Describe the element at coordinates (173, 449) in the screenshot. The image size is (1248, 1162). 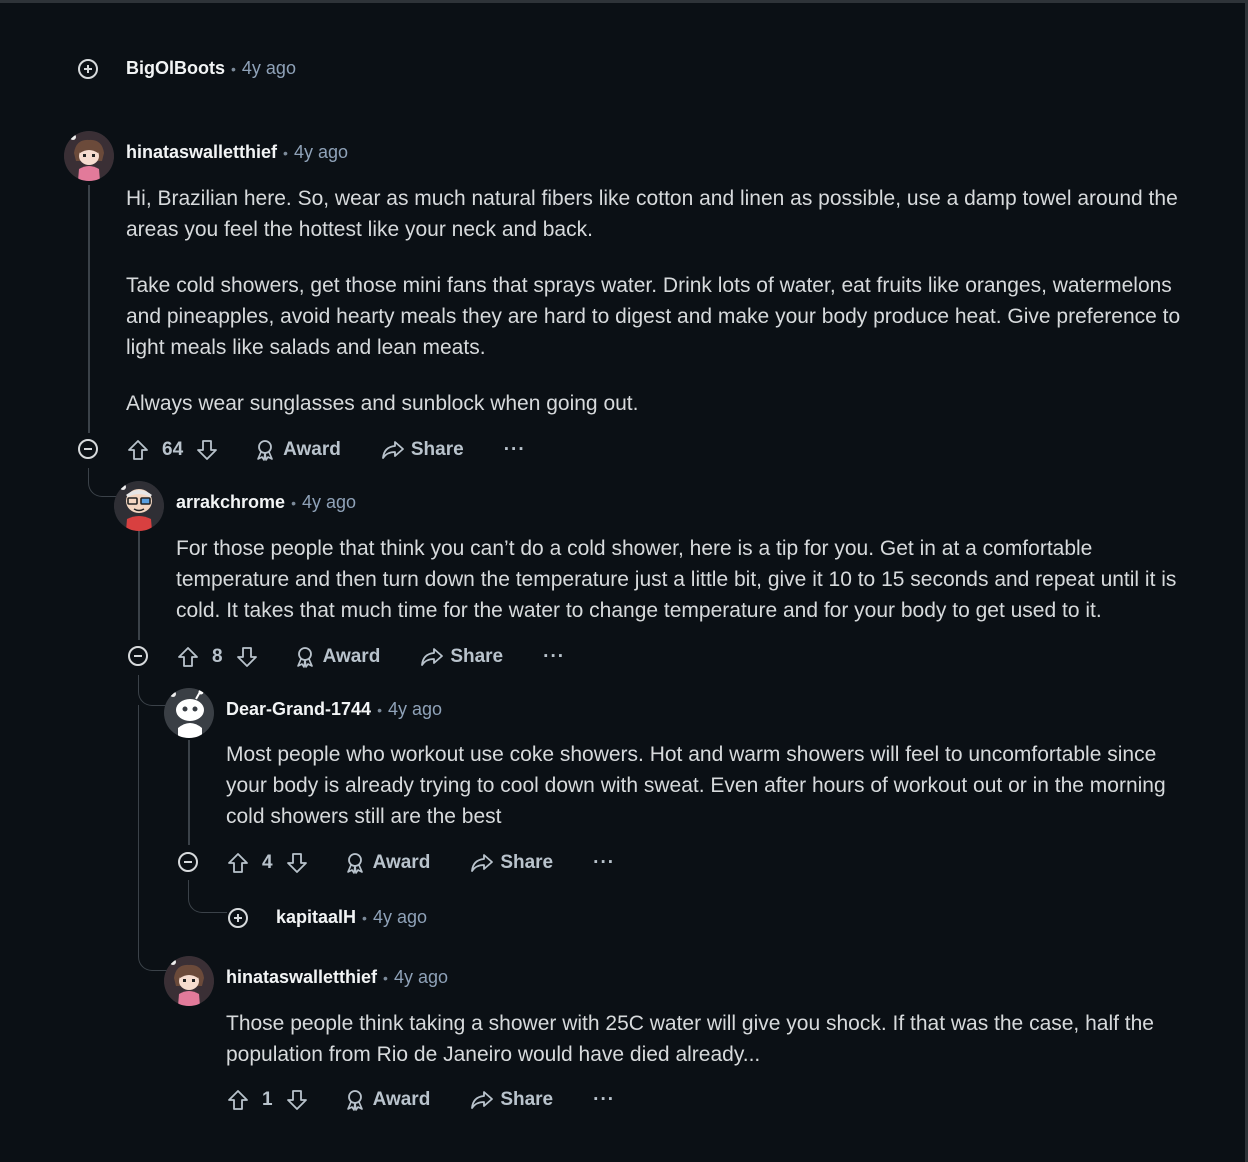
I see `vote-count: 64` at that location.